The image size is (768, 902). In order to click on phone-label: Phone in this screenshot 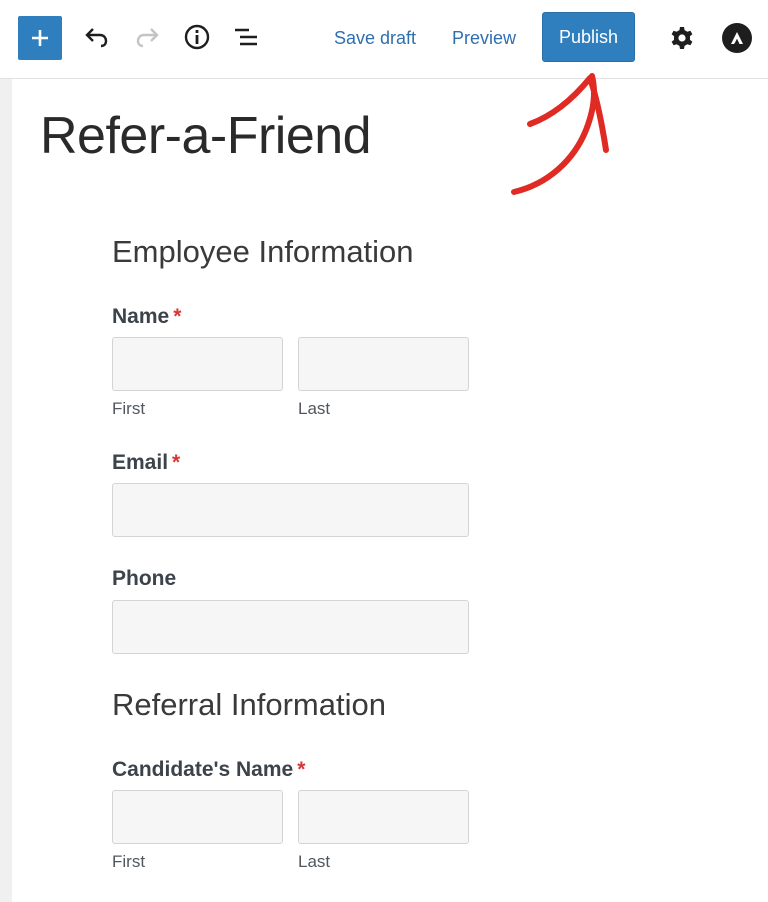, I will do `click(144, 578)`.